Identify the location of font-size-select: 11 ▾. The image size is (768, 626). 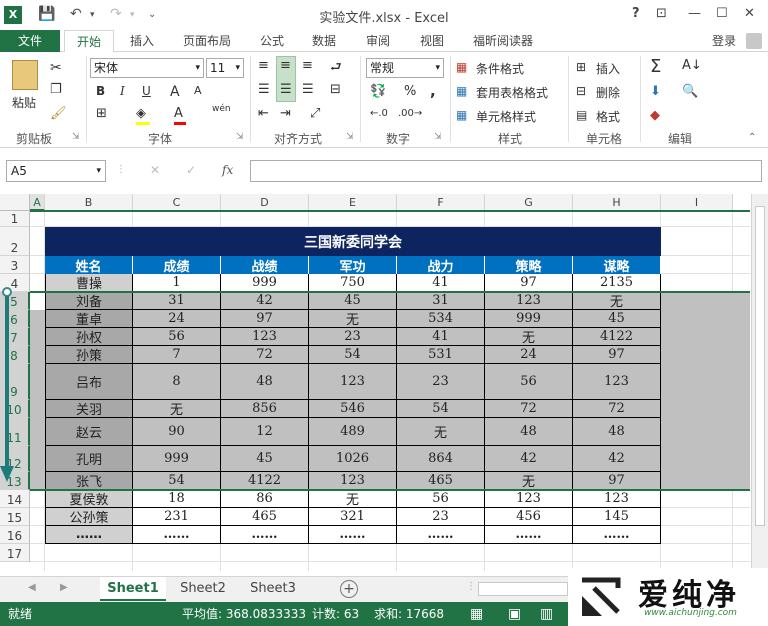
(225, 68).